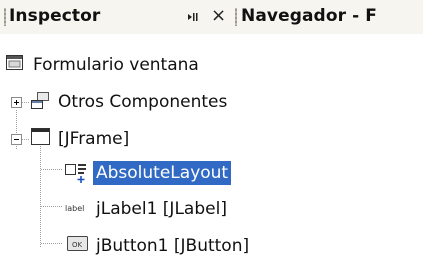 The height and width of the screenshot is (261, 423). What do you see at coordinates (162, 173) in the screenshot?
I see `tree-node-label-selected: AbsoluteLayout` at bounding box center [162, 173].